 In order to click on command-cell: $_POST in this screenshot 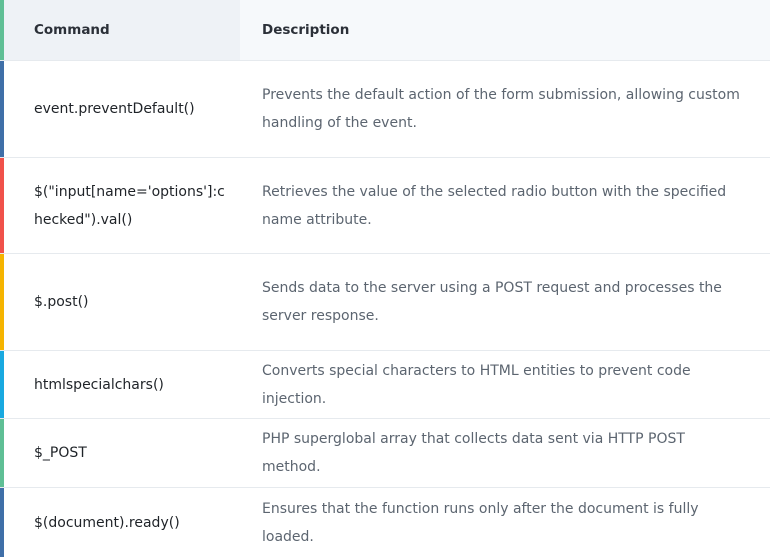, I will do `click(60, 453)`.